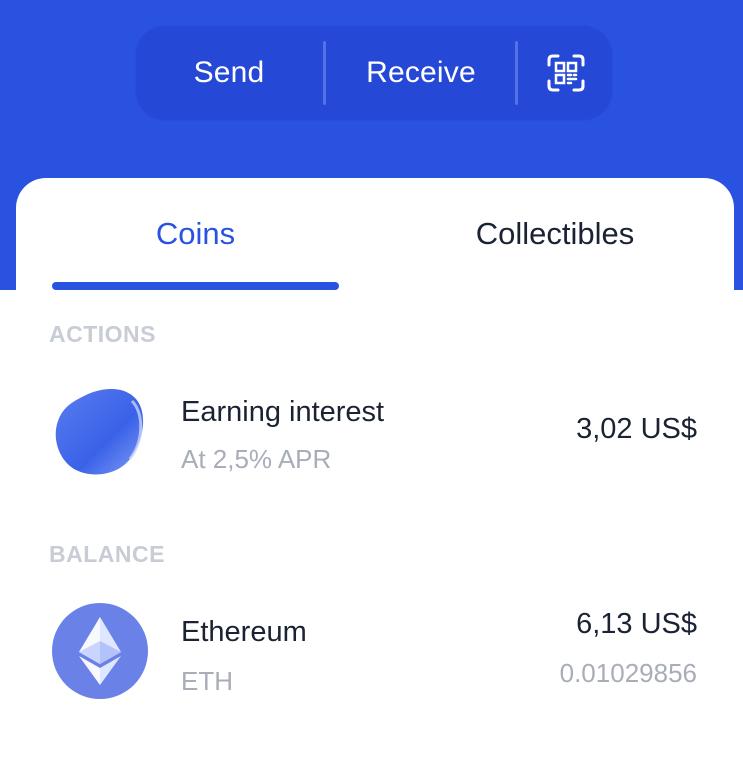 The image size is (743, 778). I want to click on qr-code-scan-icon, so click(566, 73).